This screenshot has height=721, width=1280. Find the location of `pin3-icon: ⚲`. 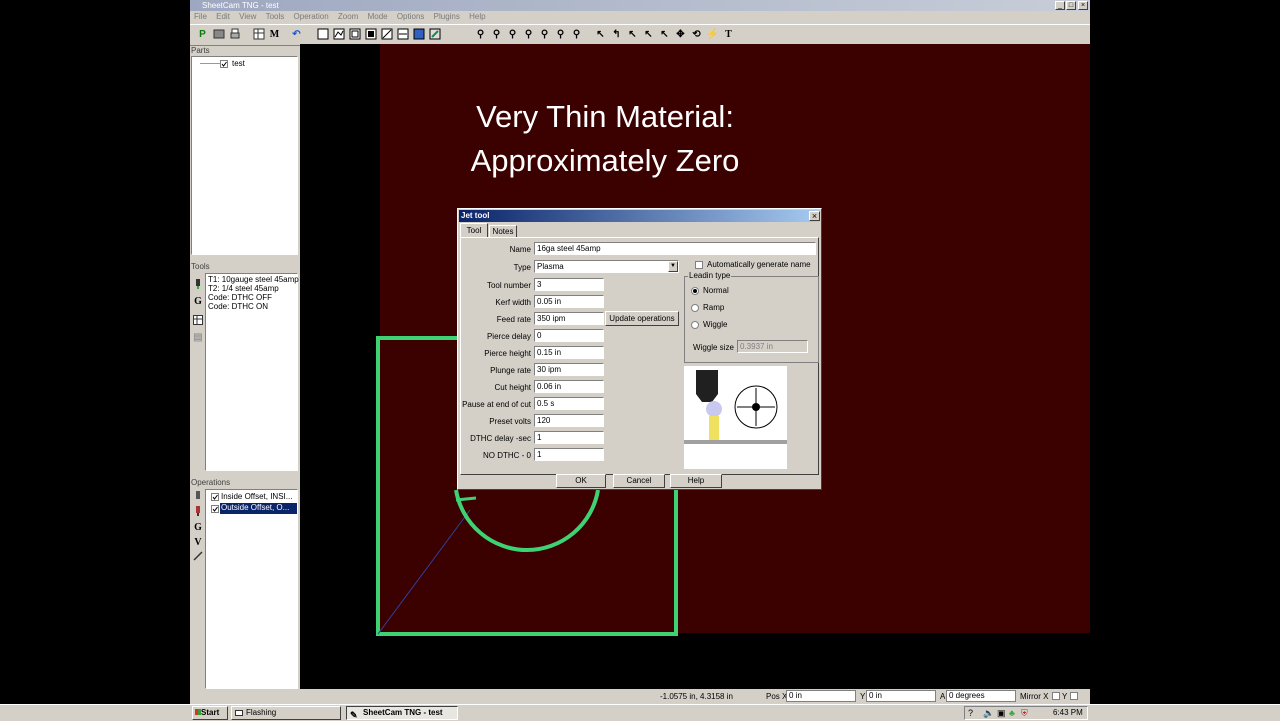

pin3-icon: ⚲ is located at coordinates (512, 34).